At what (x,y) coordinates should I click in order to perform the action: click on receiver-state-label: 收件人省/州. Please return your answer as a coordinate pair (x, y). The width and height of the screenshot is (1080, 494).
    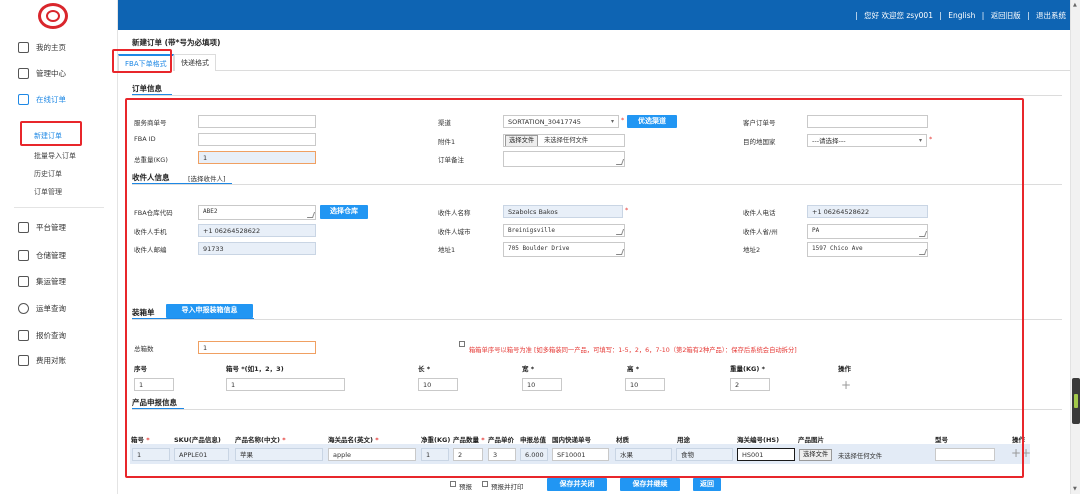
    Looking at the image, I should click on (760, 232).